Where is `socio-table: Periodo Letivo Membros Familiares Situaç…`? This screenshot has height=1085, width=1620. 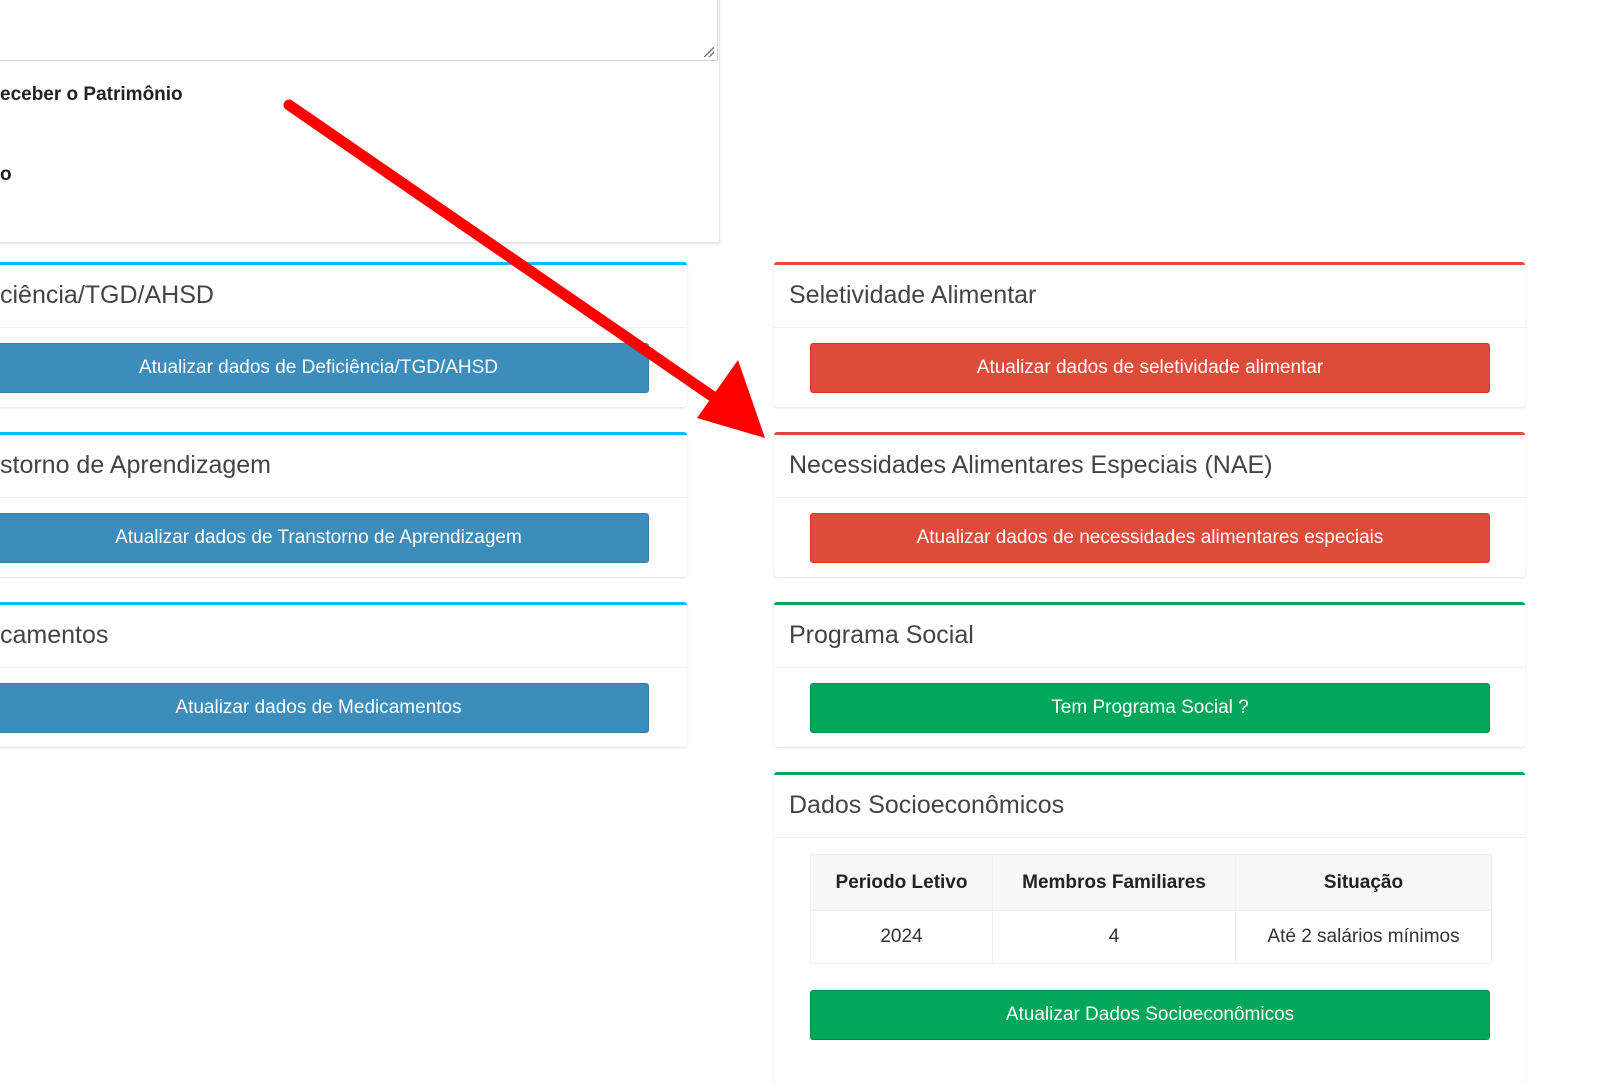 socio-table: Periodo Letivo Membros Familiares Situaç… is located at coordinates (1151, 909).